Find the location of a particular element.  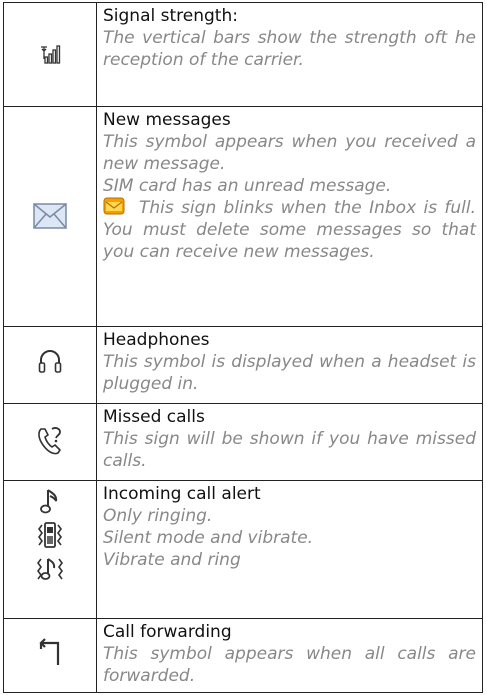

missed-call-icon is located at coordinates (49, 441).